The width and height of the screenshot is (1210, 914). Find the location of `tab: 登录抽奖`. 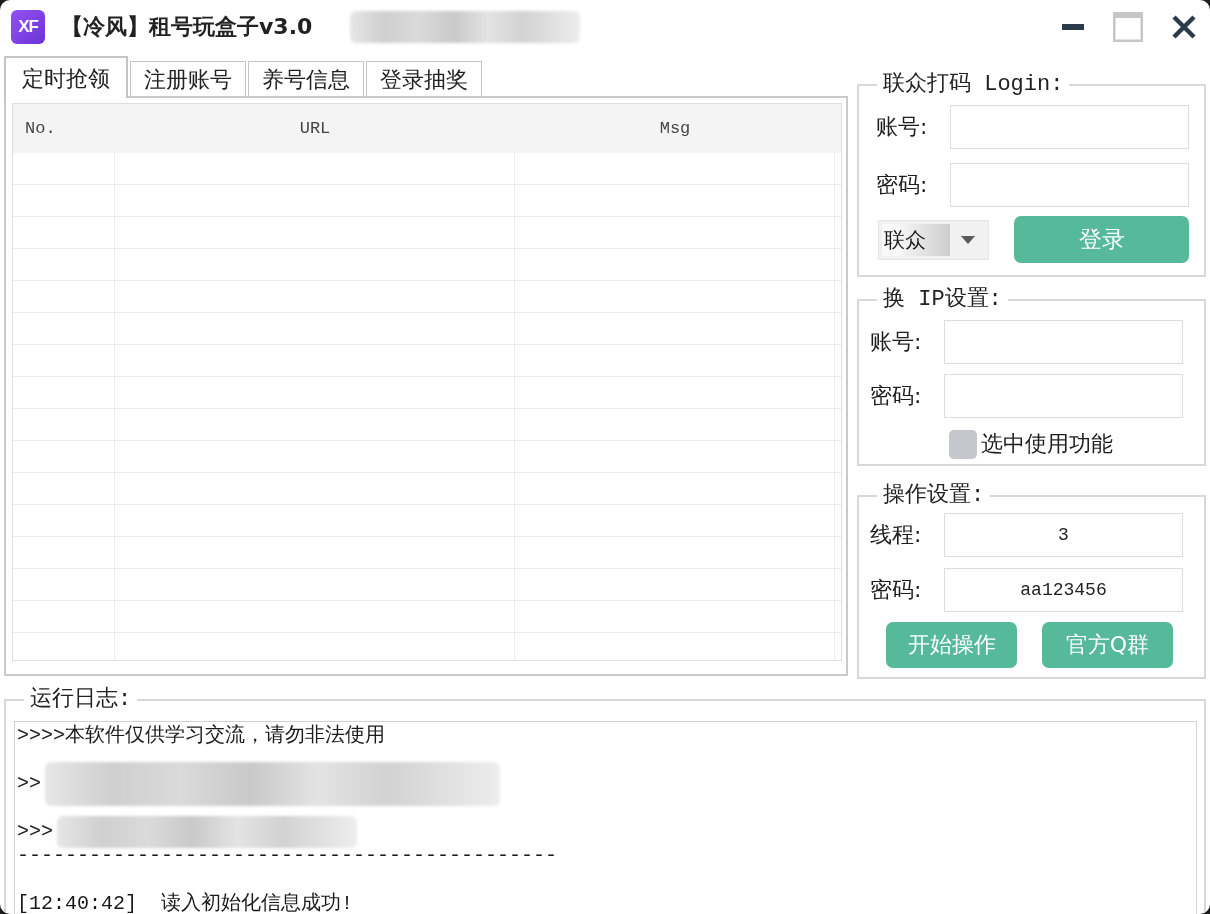

tab: 登录抽奖 is located at coordinates (424, 78).